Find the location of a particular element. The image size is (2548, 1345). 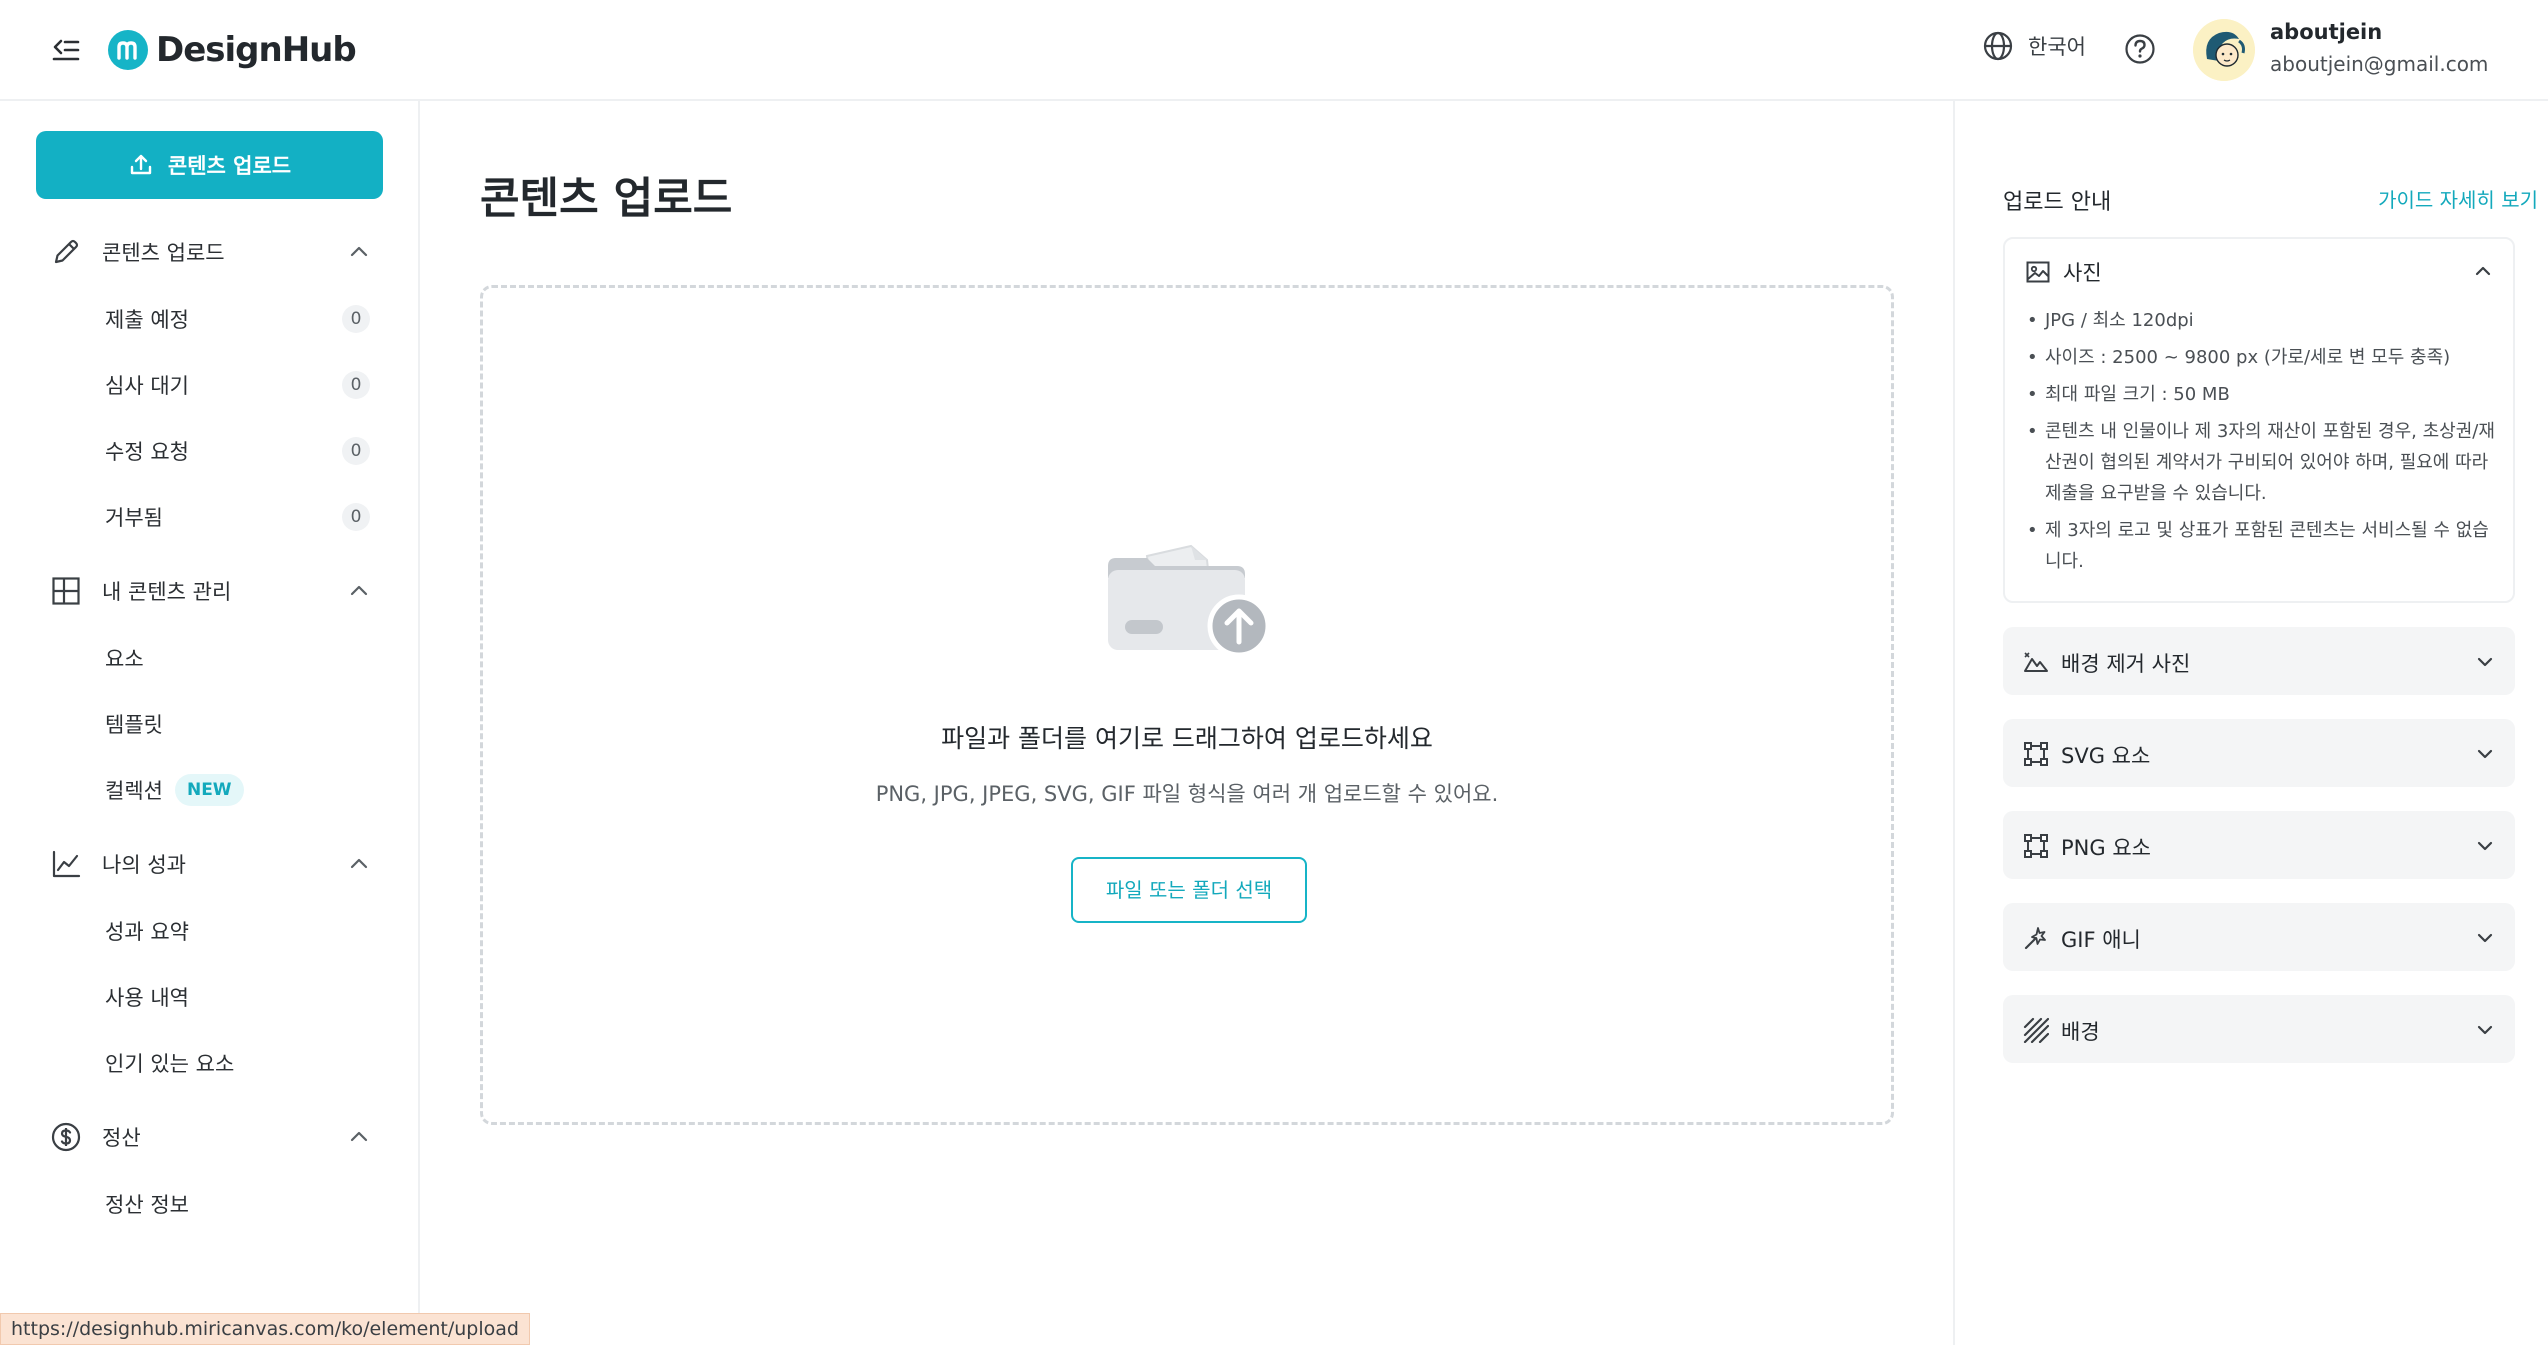

select-file-or-folder-button: 파일 또는 폴더 선택 is located at coordinates (1189, 890).